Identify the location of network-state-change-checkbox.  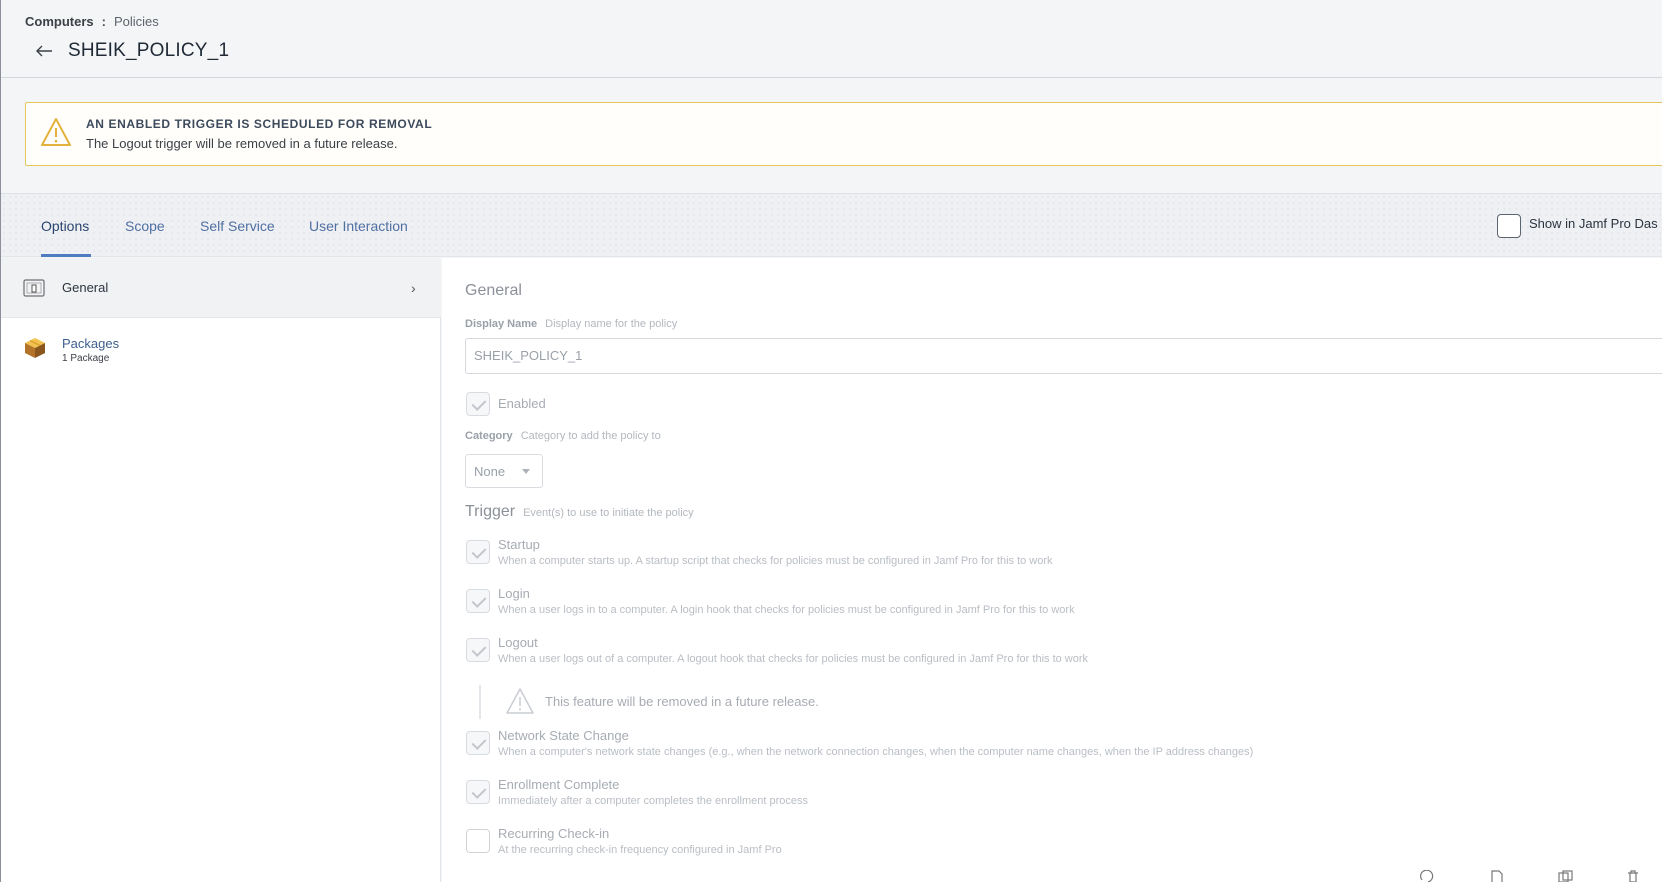
(478, 743).